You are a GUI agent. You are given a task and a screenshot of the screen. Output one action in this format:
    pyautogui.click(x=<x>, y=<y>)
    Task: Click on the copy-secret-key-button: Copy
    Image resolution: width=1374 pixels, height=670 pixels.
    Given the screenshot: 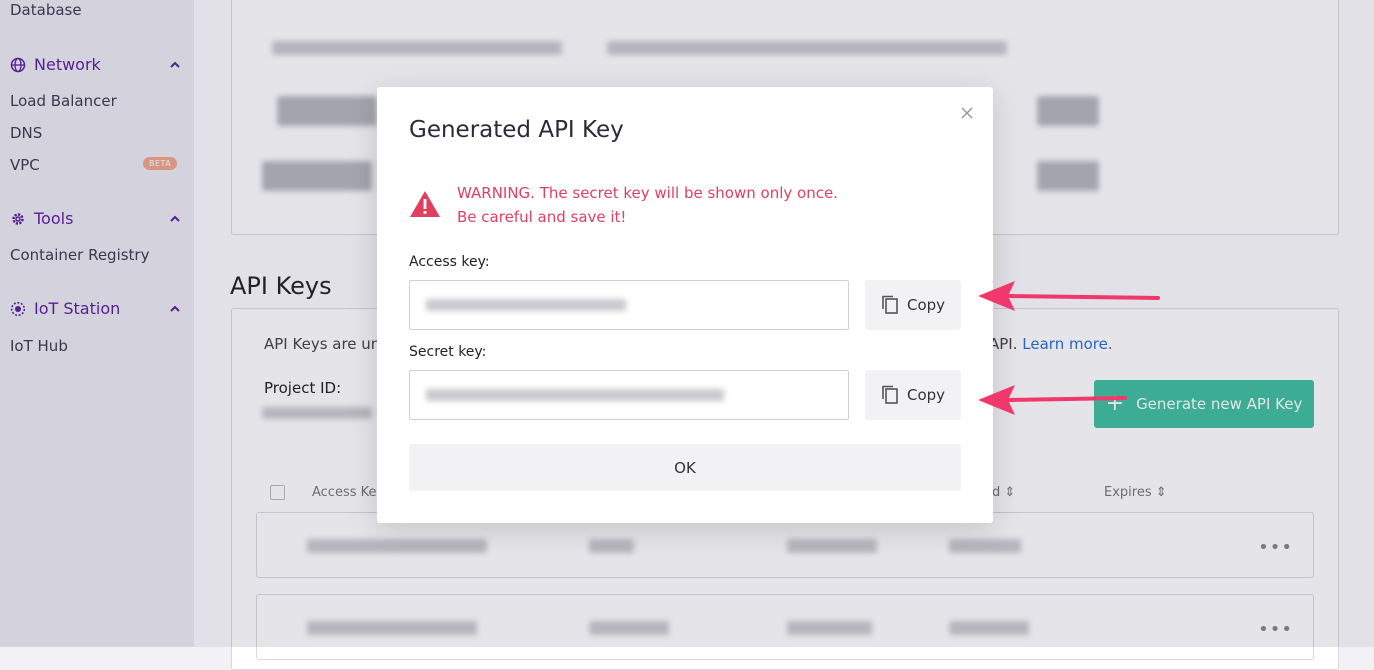 What is the action you would take?
    pyautogui.click(x=913, y=395)
    